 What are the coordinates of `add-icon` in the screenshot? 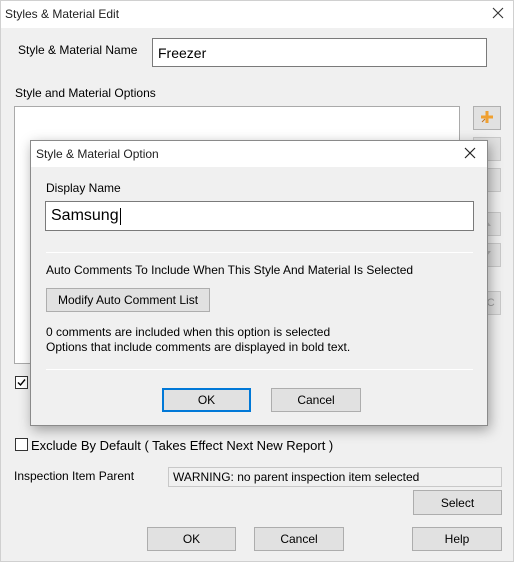 It's located at (487, 118).